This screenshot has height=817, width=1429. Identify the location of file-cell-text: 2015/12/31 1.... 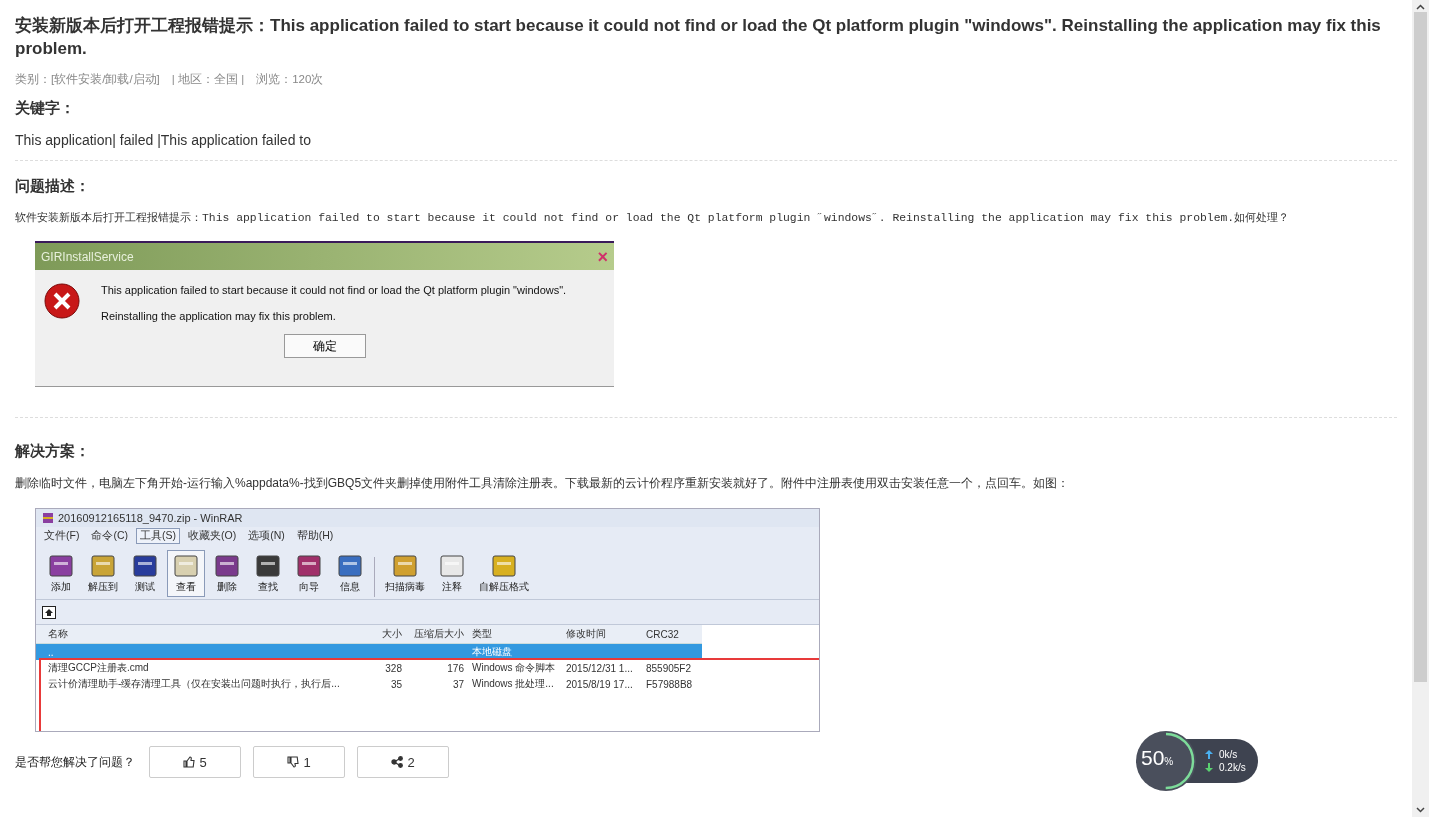
(599, 668).